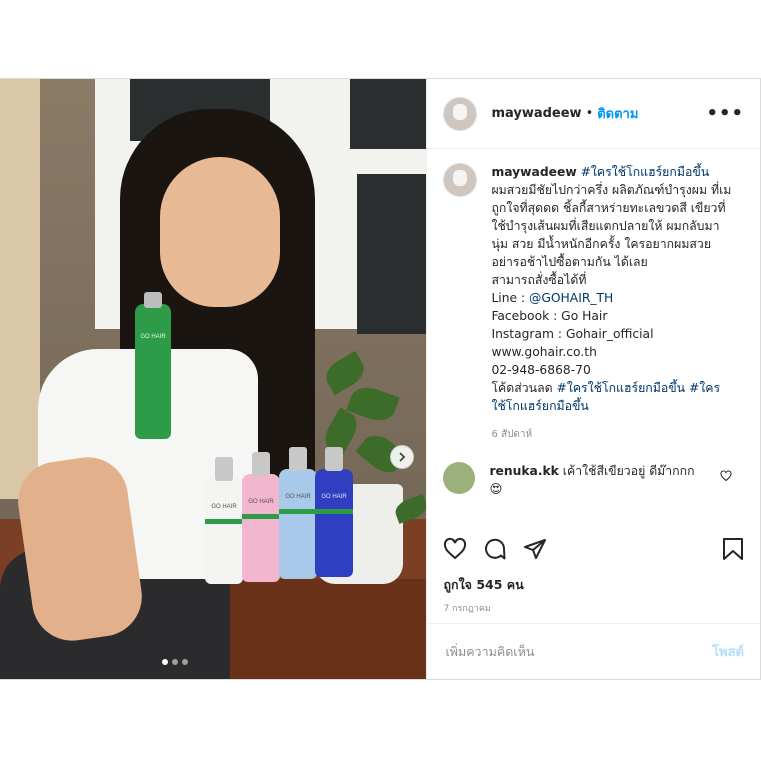 This screenshot has height=761, width=761. I want to click on caption-line-link: @GOHAIR_TH, so click(571, 298).